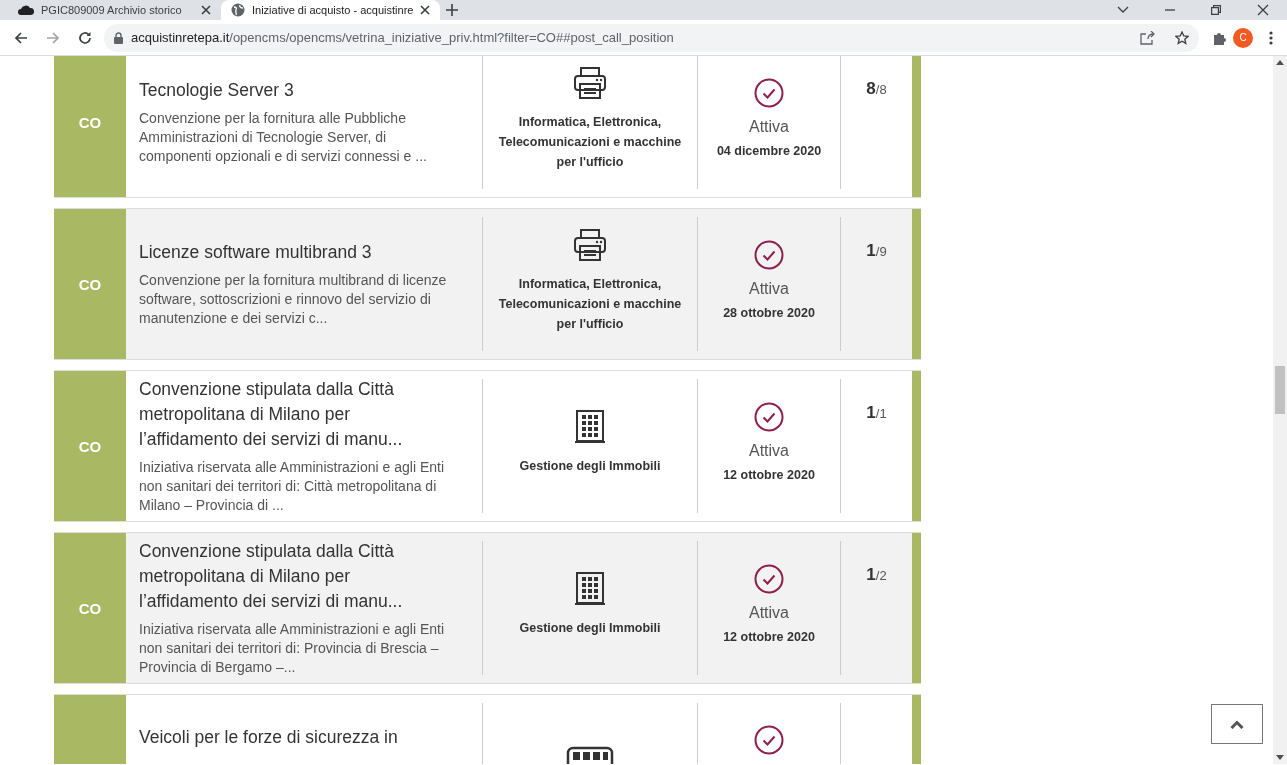  I want to click on menu-icon, so click(1271, 37).